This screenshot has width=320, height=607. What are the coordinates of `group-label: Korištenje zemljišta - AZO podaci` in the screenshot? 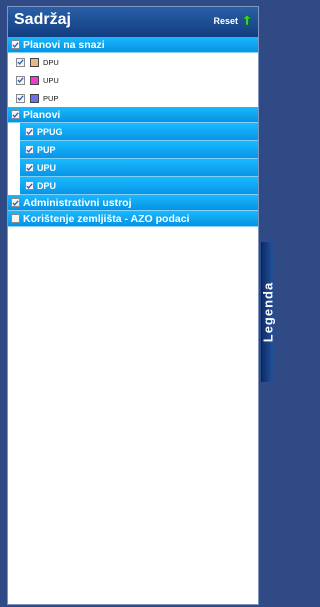 It's located at (106, 218).